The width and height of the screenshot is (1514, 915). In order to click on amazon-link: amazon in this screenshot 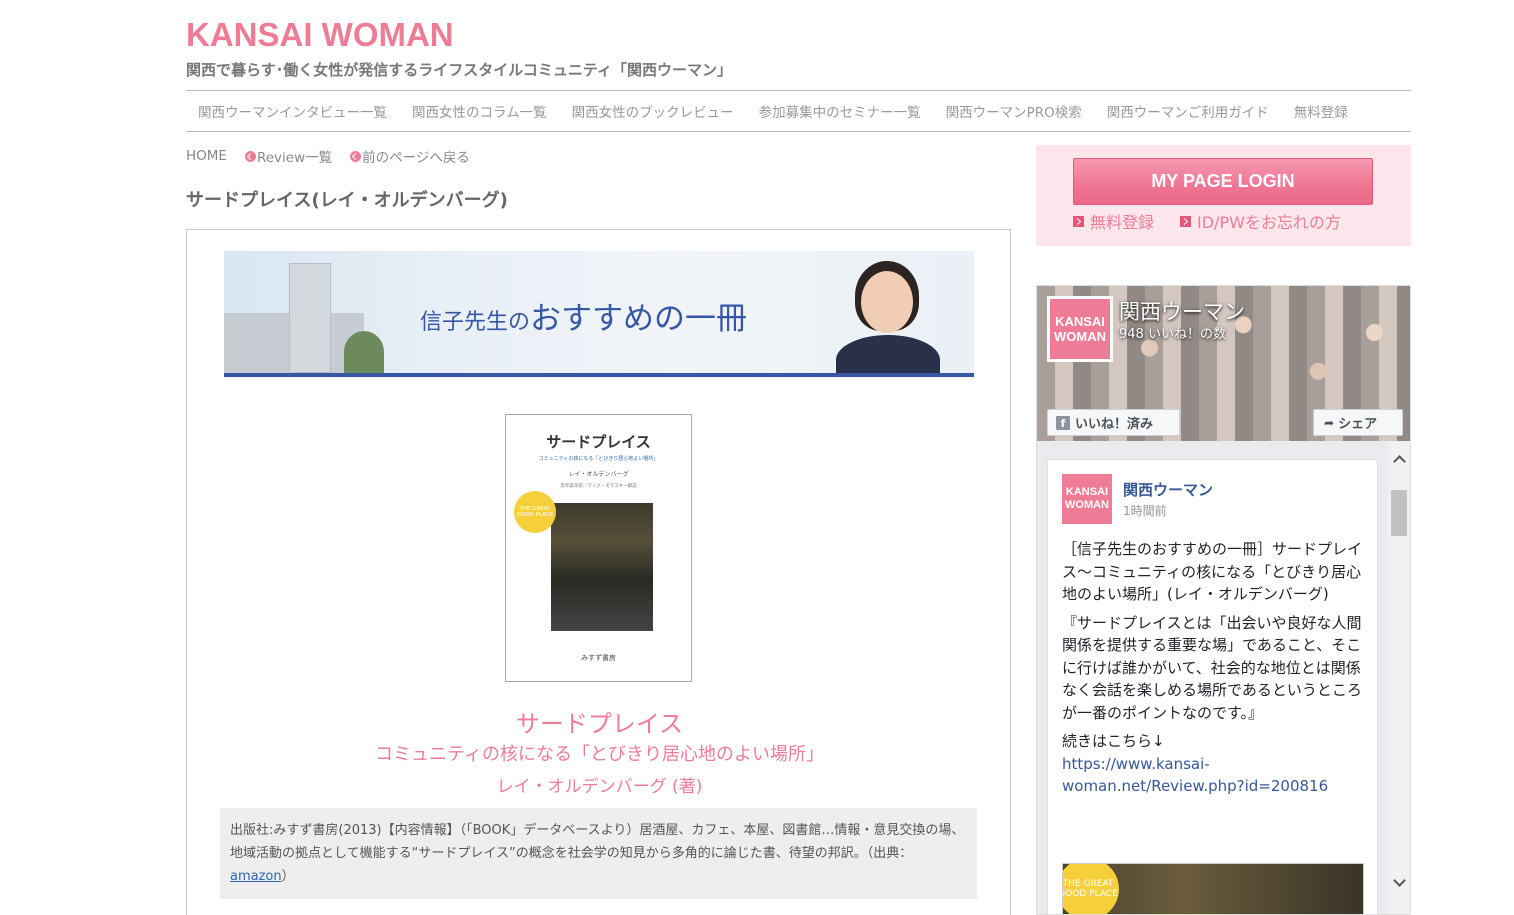, I will do `click(256, 876)`.